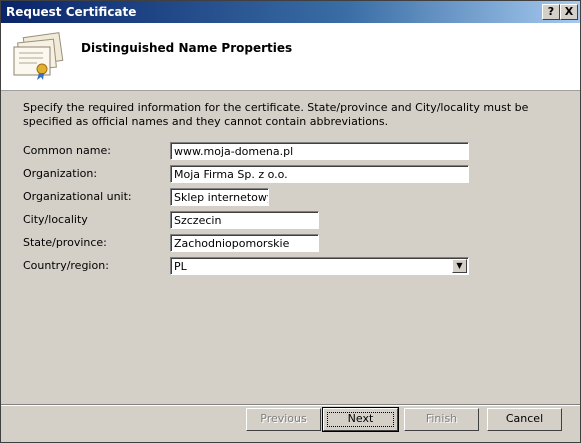 The height and width of the screenshot is (443, 581). Describe the element at coordinates (524, 419) in the screenshot. I see `cancel-button: Cancel` at that location.